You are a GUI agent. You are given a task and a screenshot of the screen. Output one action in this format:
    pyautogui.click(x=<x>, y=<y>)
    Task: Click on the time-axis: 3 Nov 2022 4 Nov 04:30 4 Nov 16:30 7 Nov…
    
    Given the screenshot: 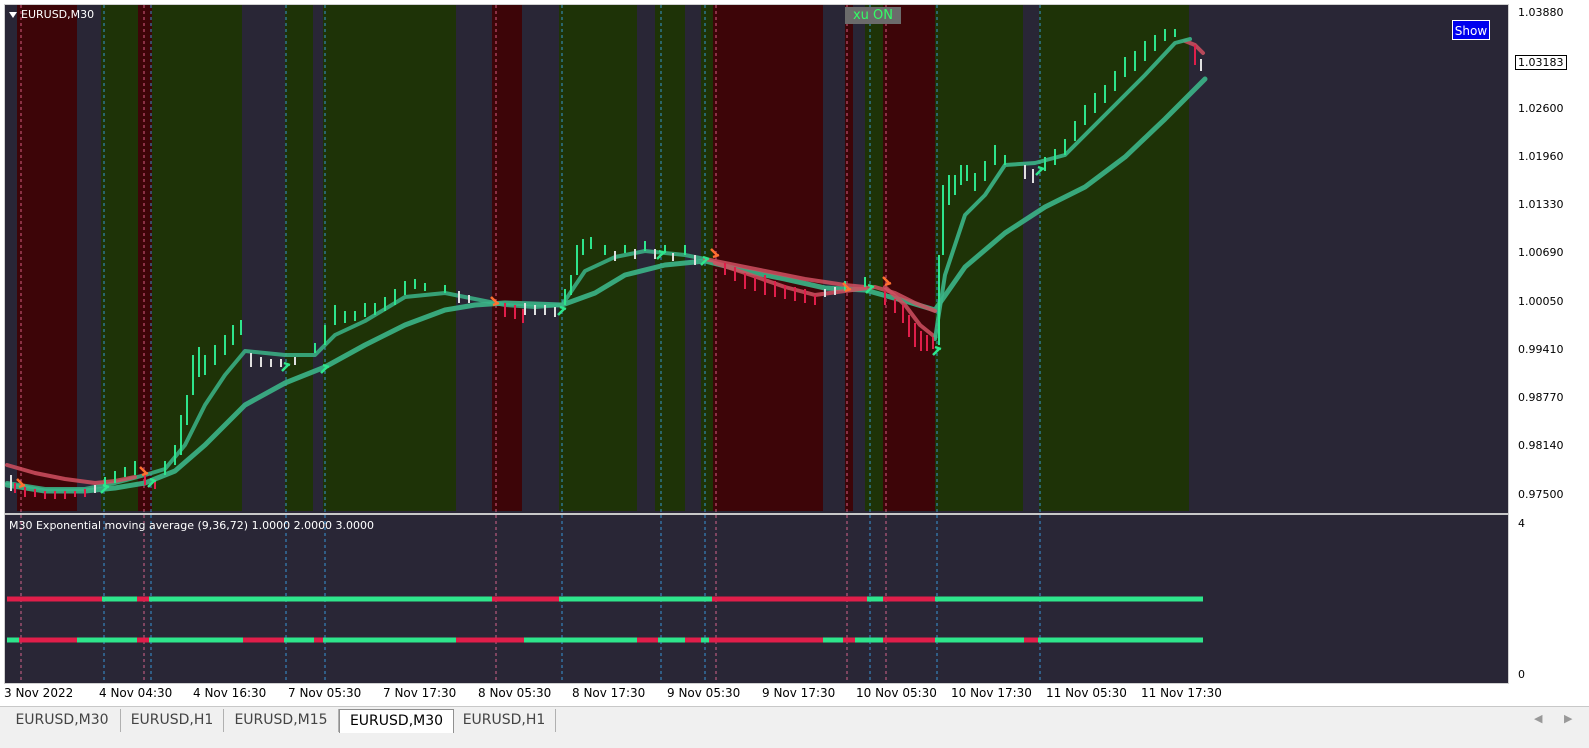 What is the action you would take?
    pyautogui.click(x=755, y=694)
    